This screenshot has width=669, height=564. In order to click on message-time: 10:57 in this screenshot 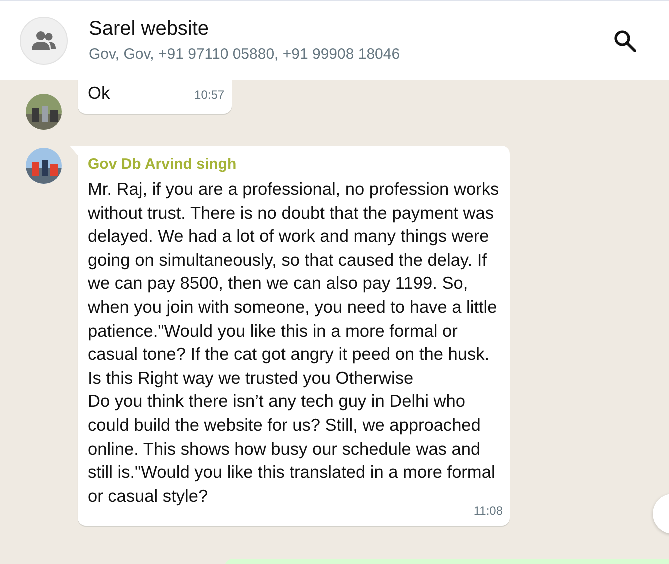, I will do `click(209, 95)`.